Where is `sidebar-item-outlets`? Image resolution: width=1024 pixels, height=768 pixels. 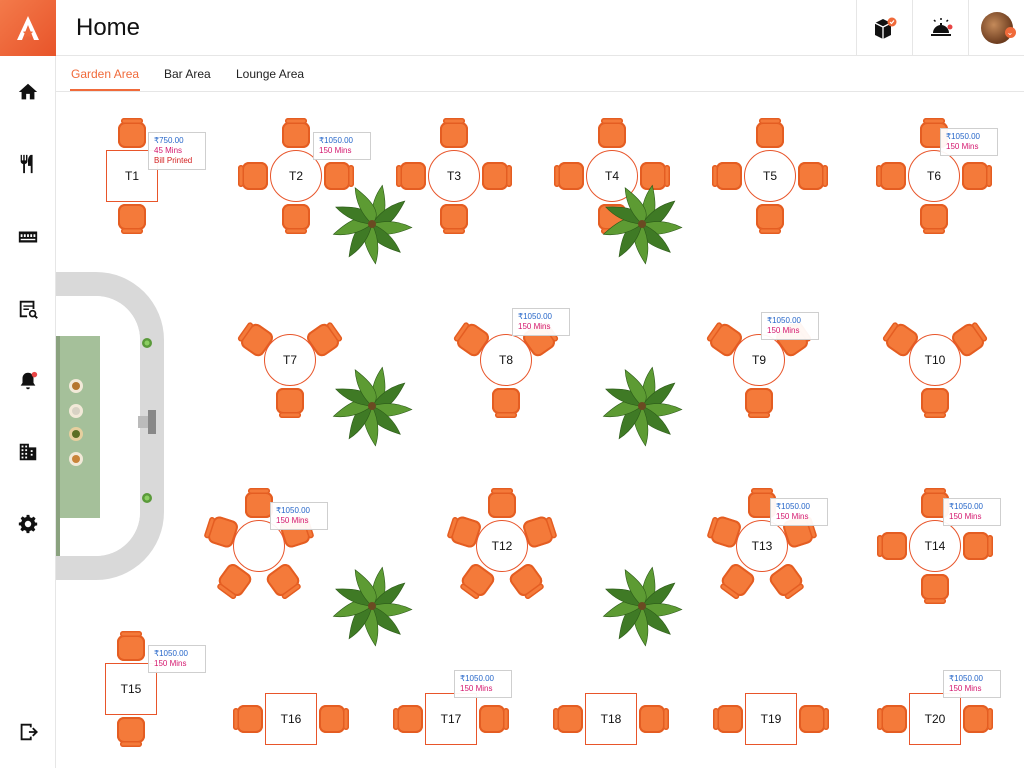
sidebar-item-outlets is located at coordinates (28, 452).